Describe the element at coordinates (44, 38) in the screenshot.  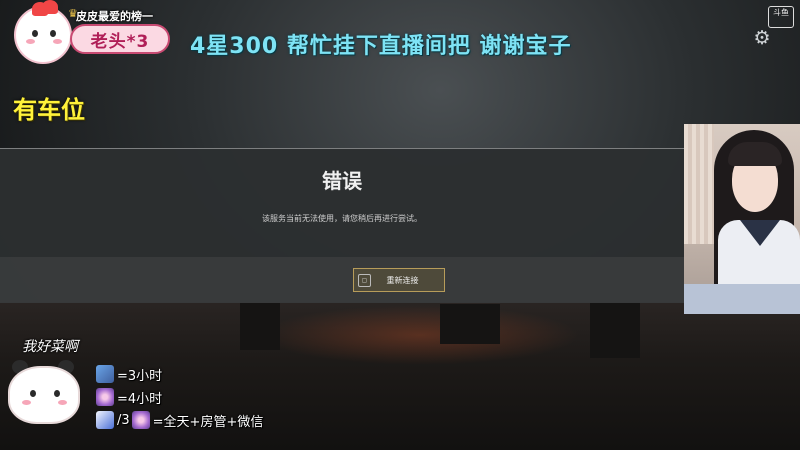
I see `mascot-face` at that location.